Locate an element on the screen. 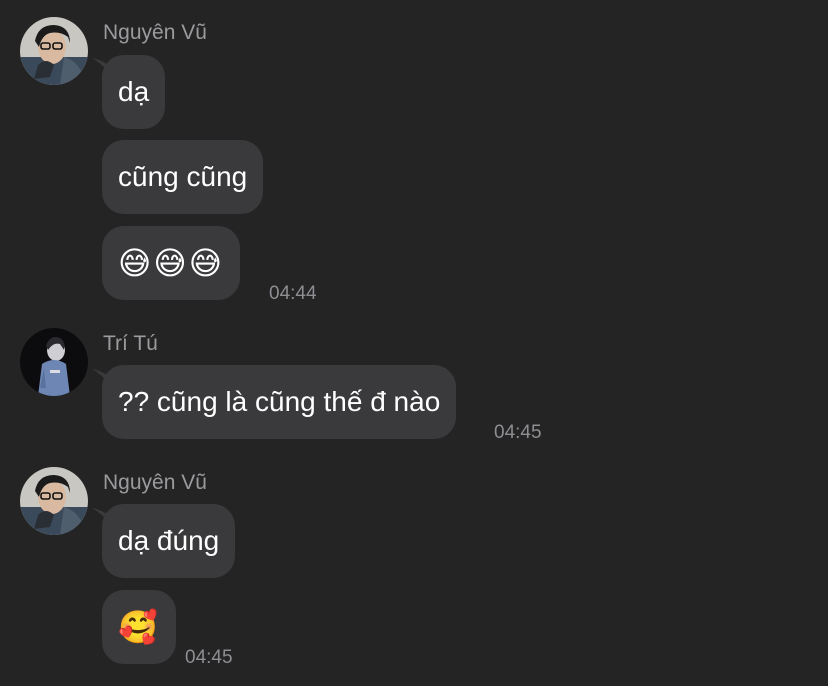  message-bubble: dạ is located at coordinates (134, 92).